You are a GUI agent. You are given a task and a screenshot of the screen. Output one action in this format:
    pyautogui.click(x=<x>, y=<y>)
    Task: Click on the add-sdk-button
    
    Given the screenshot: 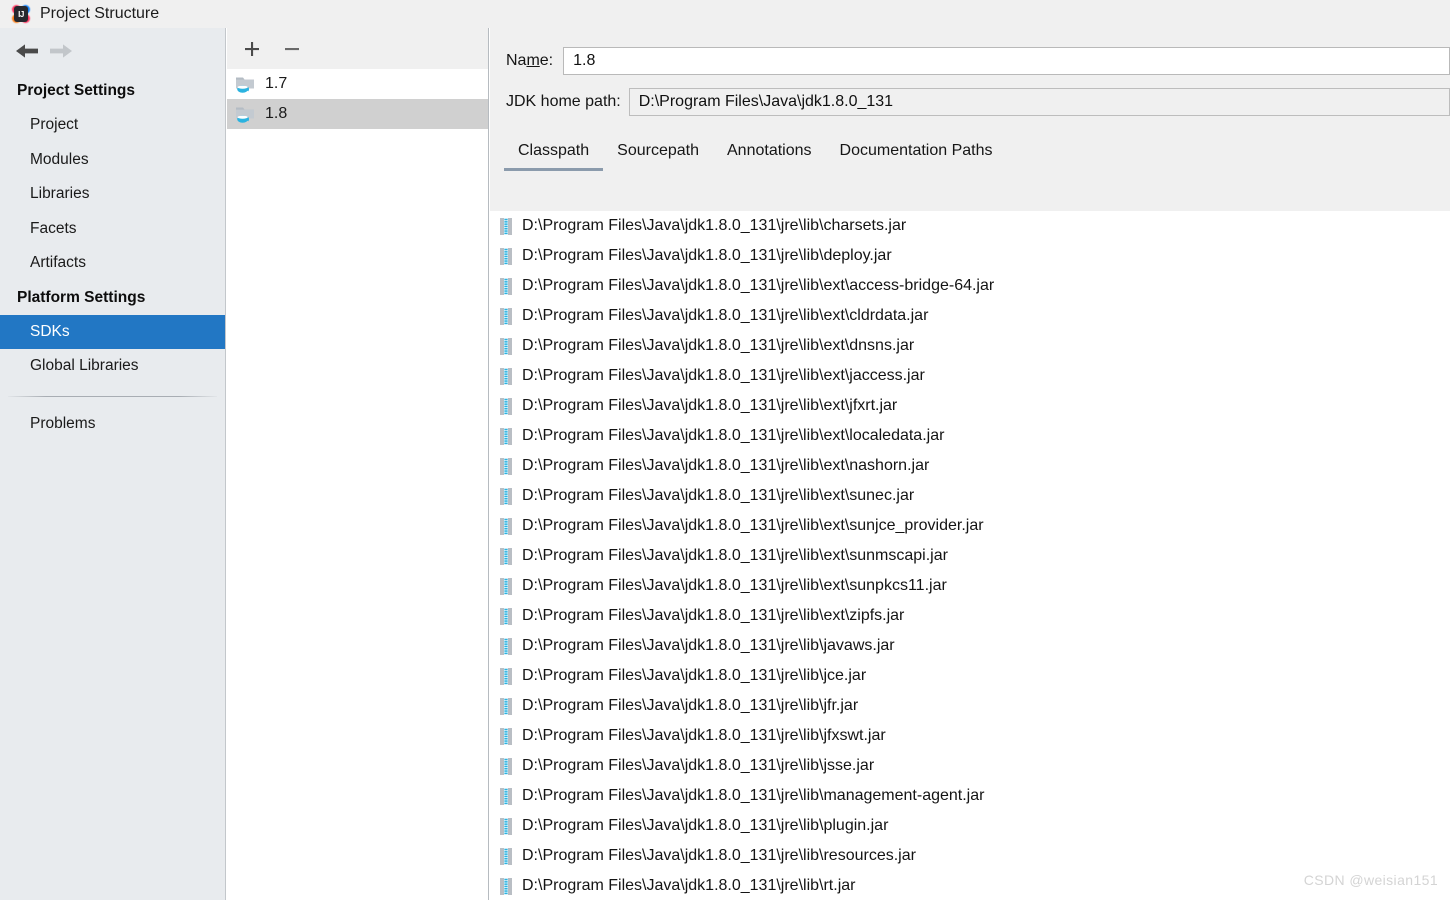 What is the action you would take?
    pyautogui.click(x=252, y=49)
    